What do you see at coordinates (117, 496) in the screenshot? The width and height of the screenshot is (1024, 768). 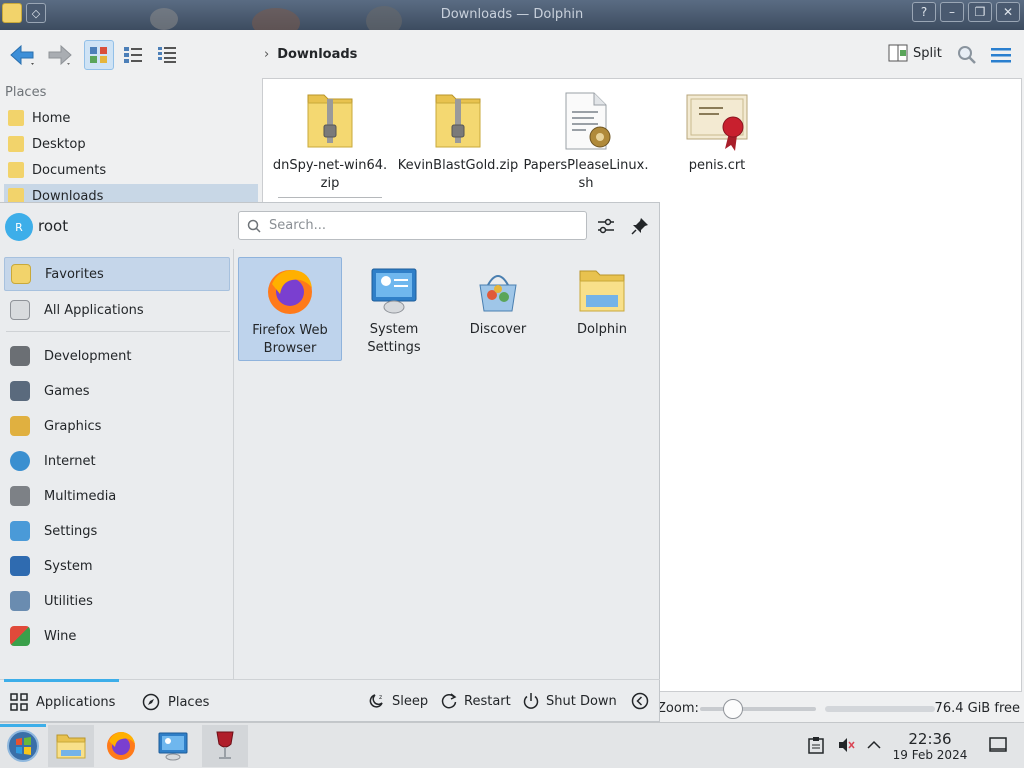 I see `category-multimedia: Multimedia` at bounding box center [117, 496].